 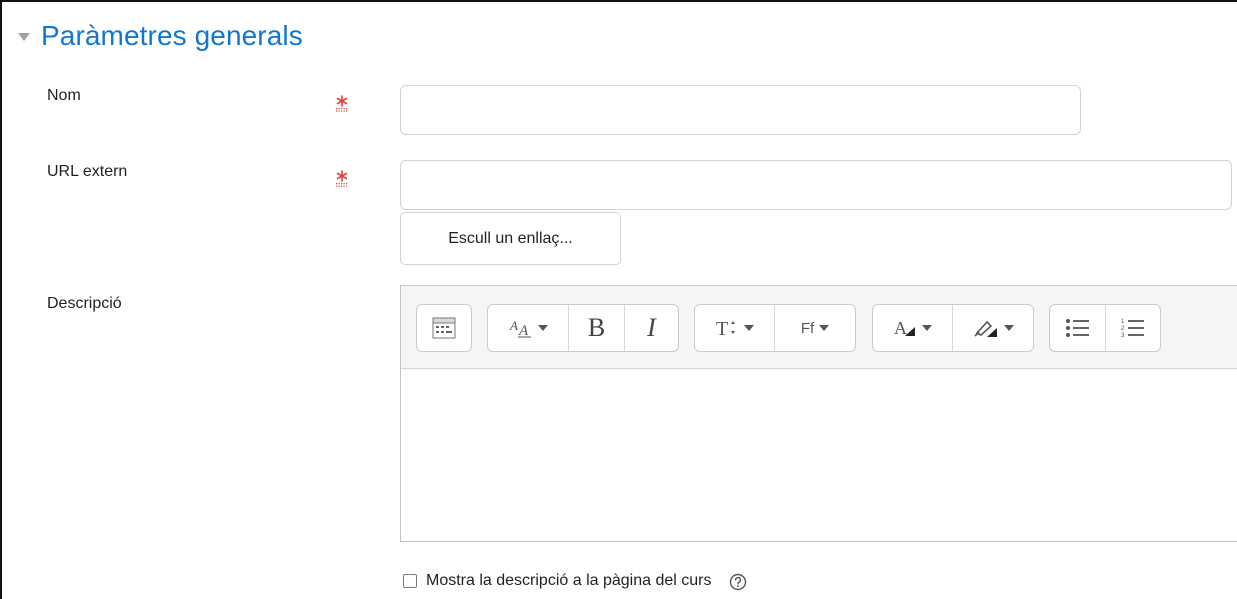 I want to click on toolbar-group-lists: 123, so click(x=1105, y=328).